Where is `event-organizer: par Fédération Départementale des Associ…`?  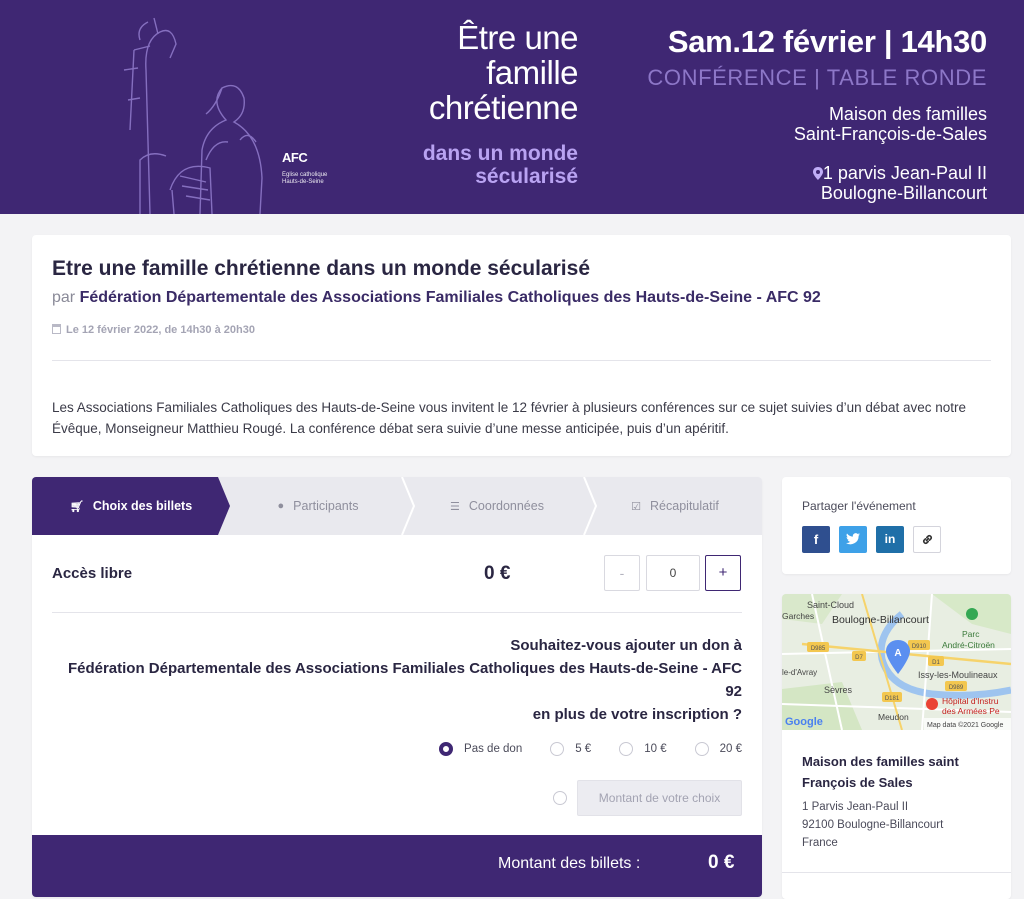 event-organizer: par Fédération Départementale des Associ… is located at coordinates (436, 298).